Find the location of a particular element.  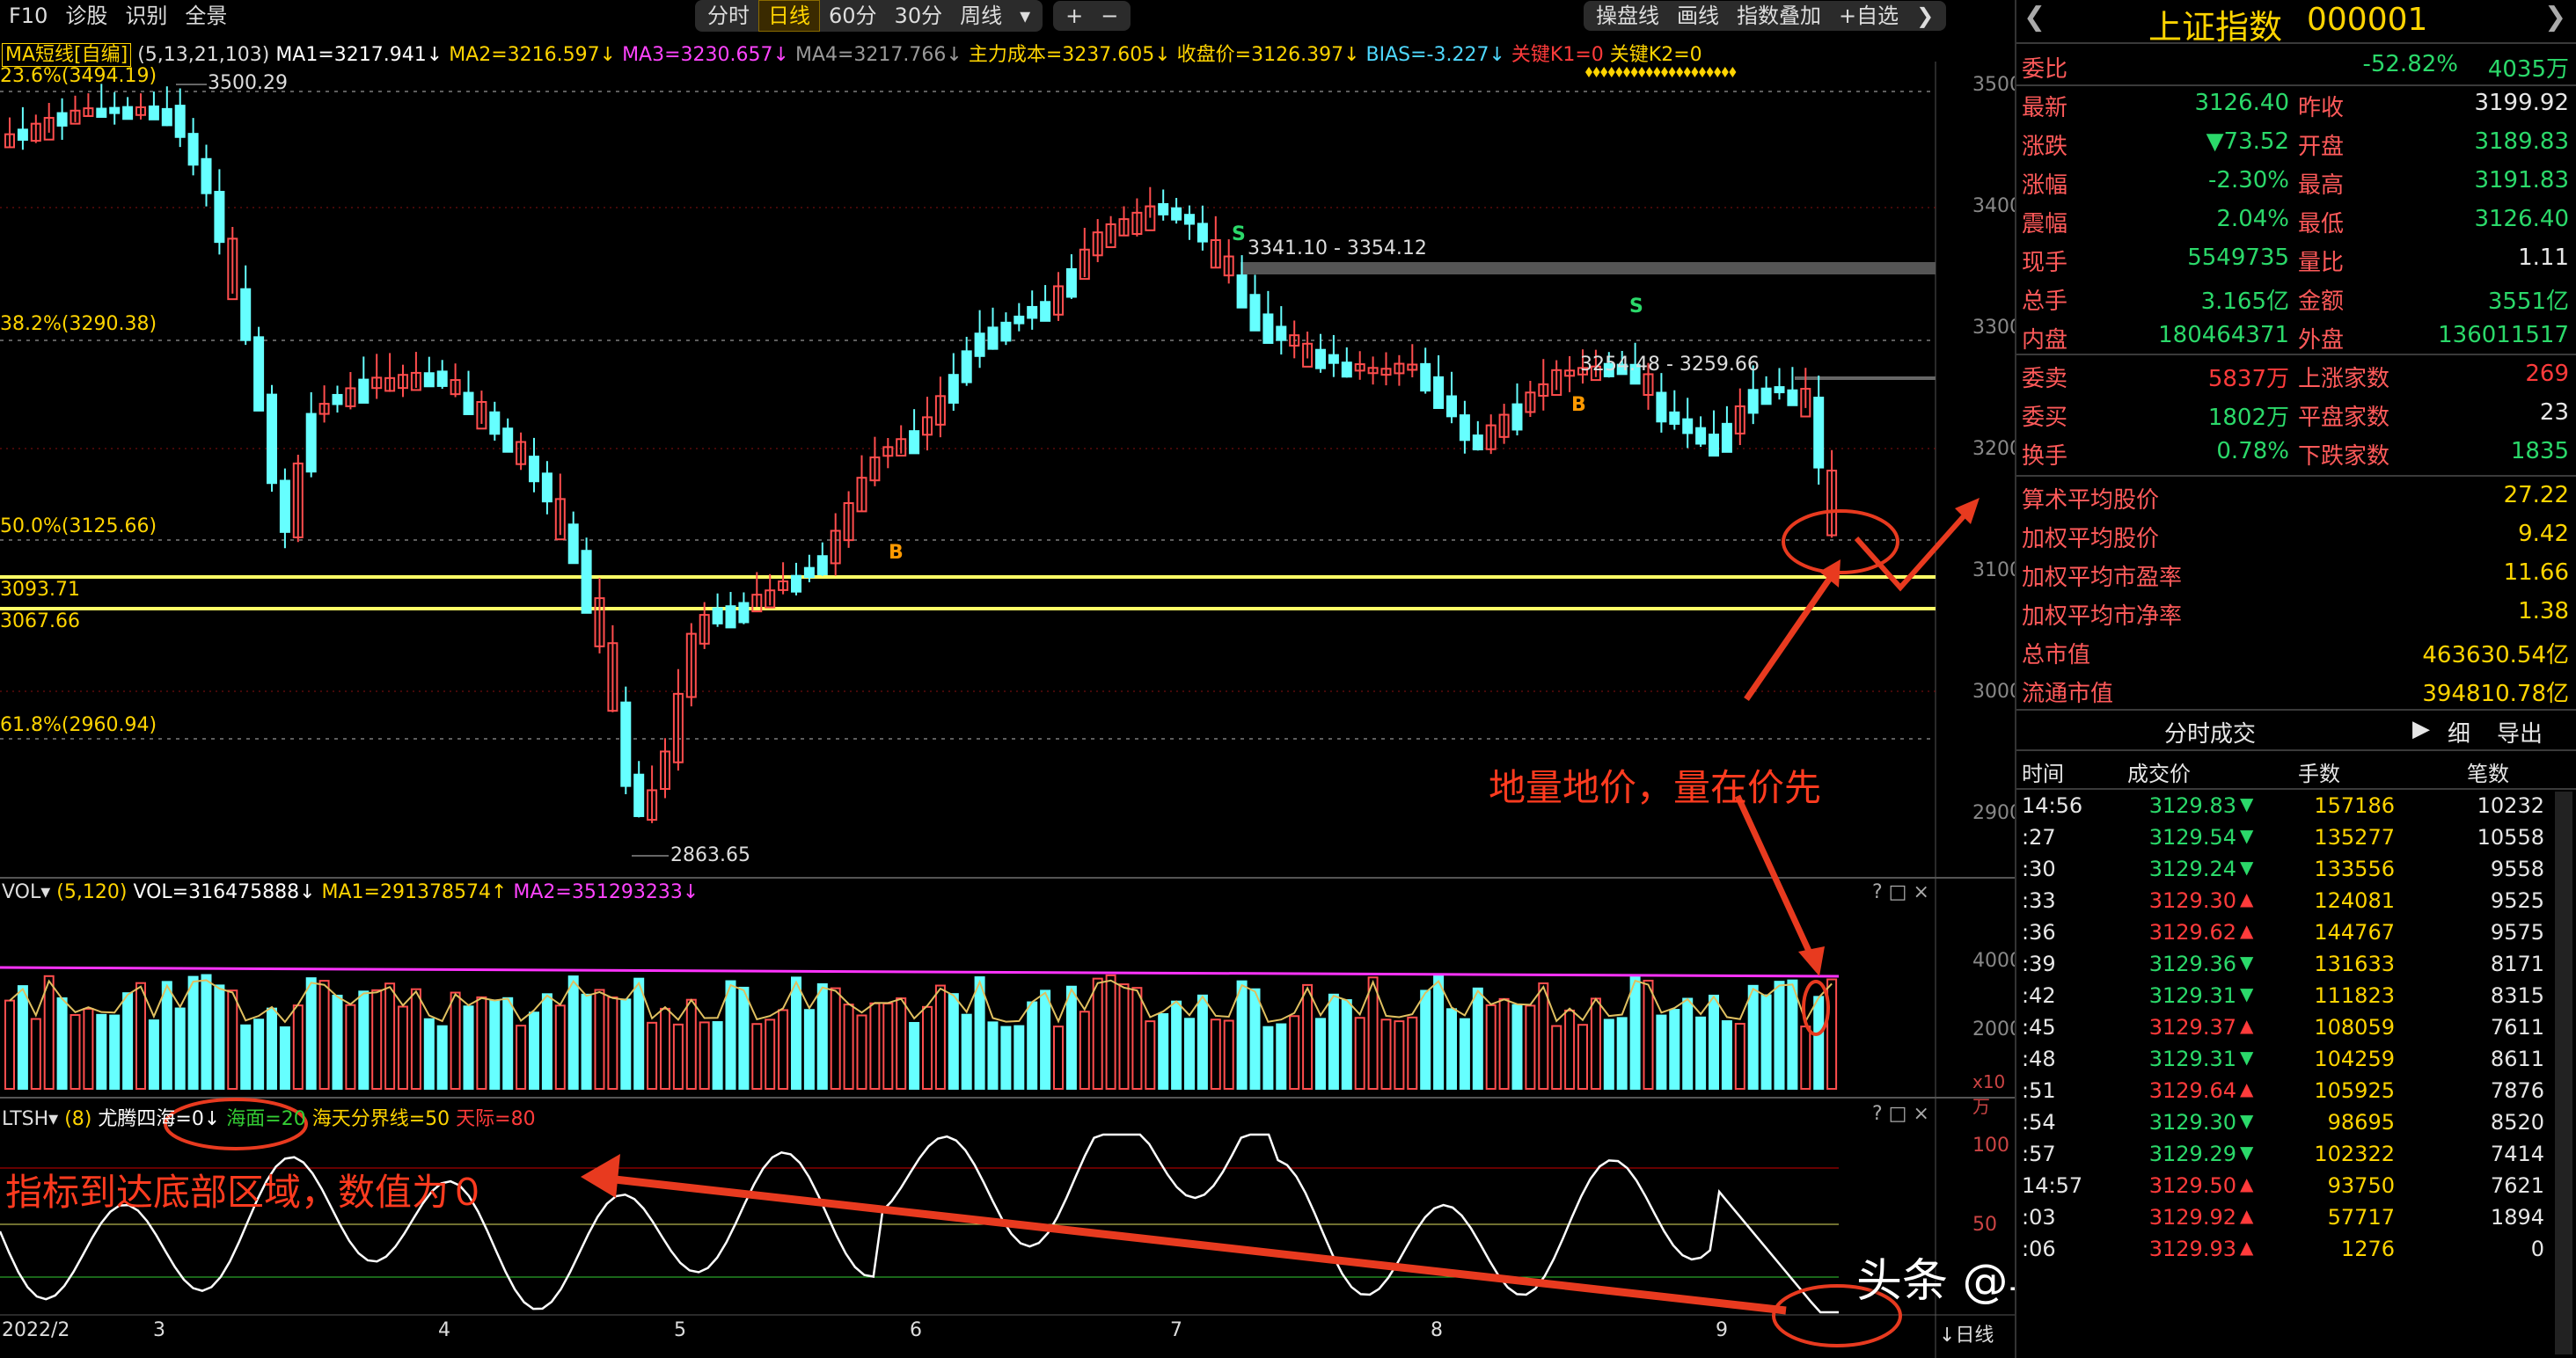

stat-label: 总市值 is located at coordinates (2056, 655).